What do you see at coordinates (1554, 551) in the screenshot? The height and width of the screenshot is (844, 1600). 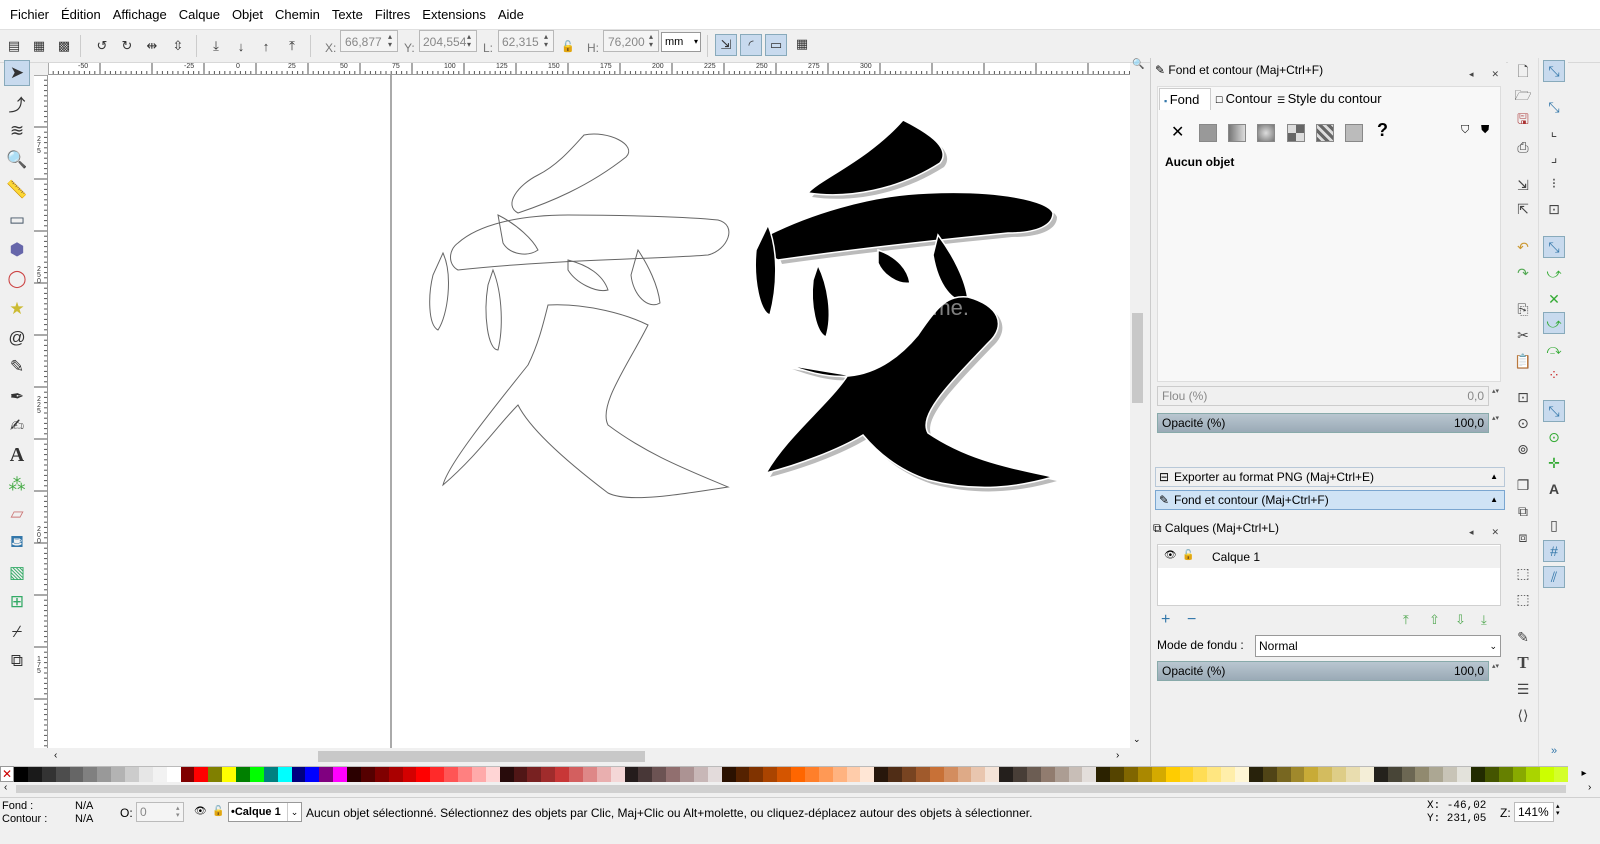 I see `snap-grid-icon: #` at bounding box center [1554, 551].